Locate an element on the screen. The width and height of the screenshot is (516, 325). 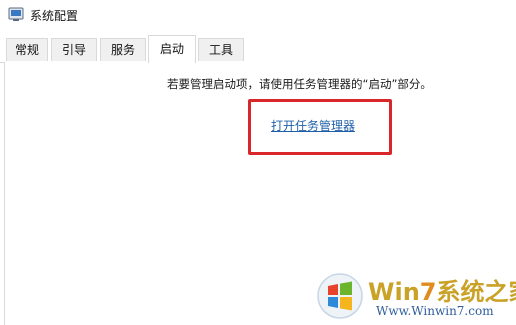
open-task-manager-link: 打开任务管理器 is located at coordinates (313, 125).